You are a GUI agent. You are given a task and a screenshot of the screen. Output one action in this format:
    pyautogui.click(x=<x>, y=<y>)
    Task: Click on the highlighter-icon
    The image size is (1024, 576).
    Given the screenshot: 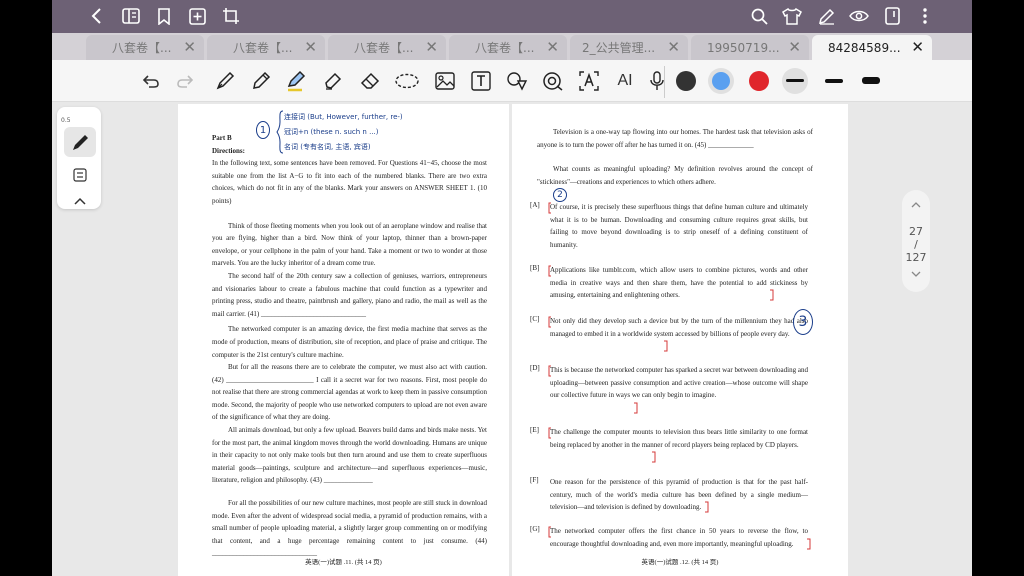 What is the action you would take?
    pyautogui.click(x=296, y=81)
    